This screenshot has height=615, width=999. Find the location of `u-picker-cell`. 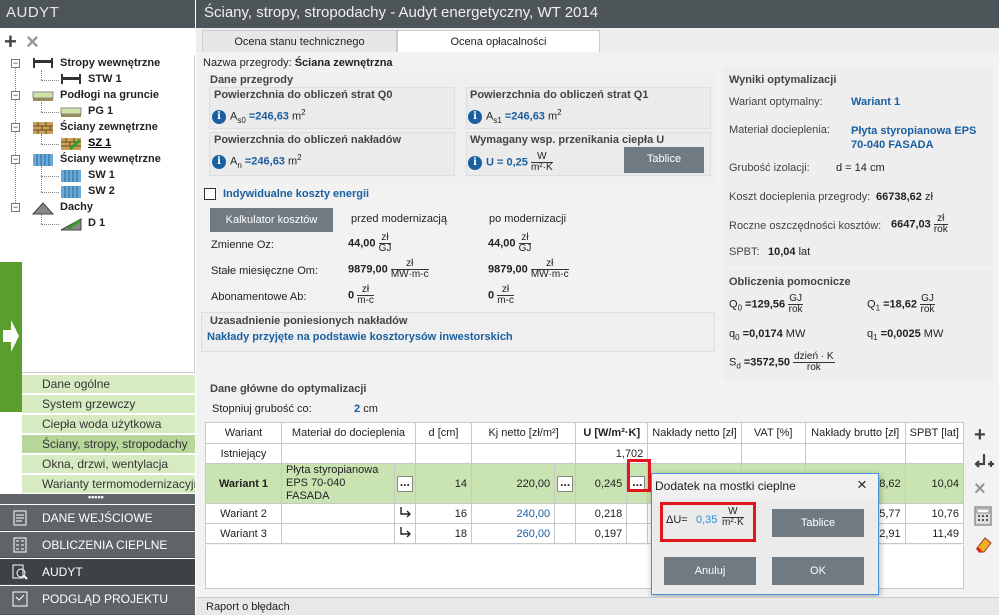

u-picker-cell is located at coordinates (637, 513).